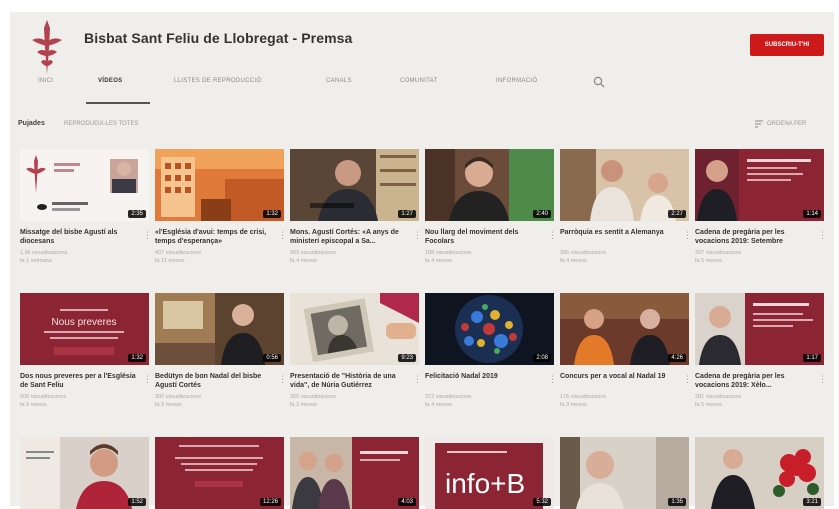  What do you see at coordinates (583, 253) in the screenshot?
I see `video-views: 395 visualitzacions` at bounding box center [583, 253].